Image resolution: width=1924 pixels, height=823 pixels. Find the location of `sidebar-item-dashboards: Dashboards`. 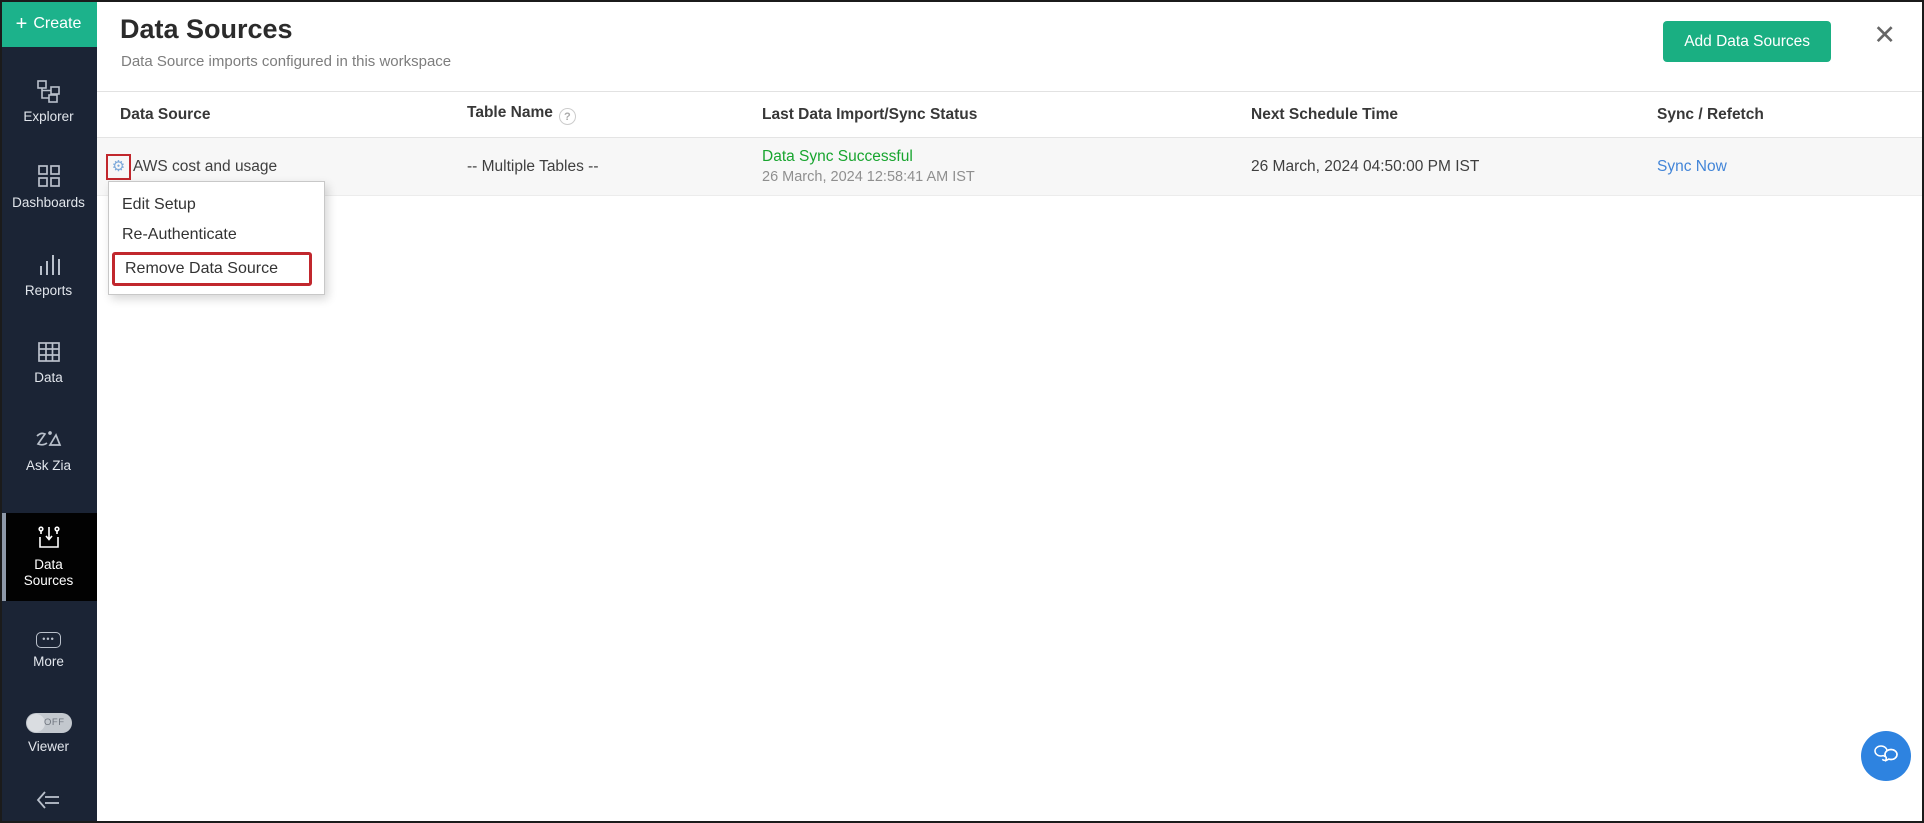

sidebar-item-dashboards: Dashboards is located at coordinates (48, 187).